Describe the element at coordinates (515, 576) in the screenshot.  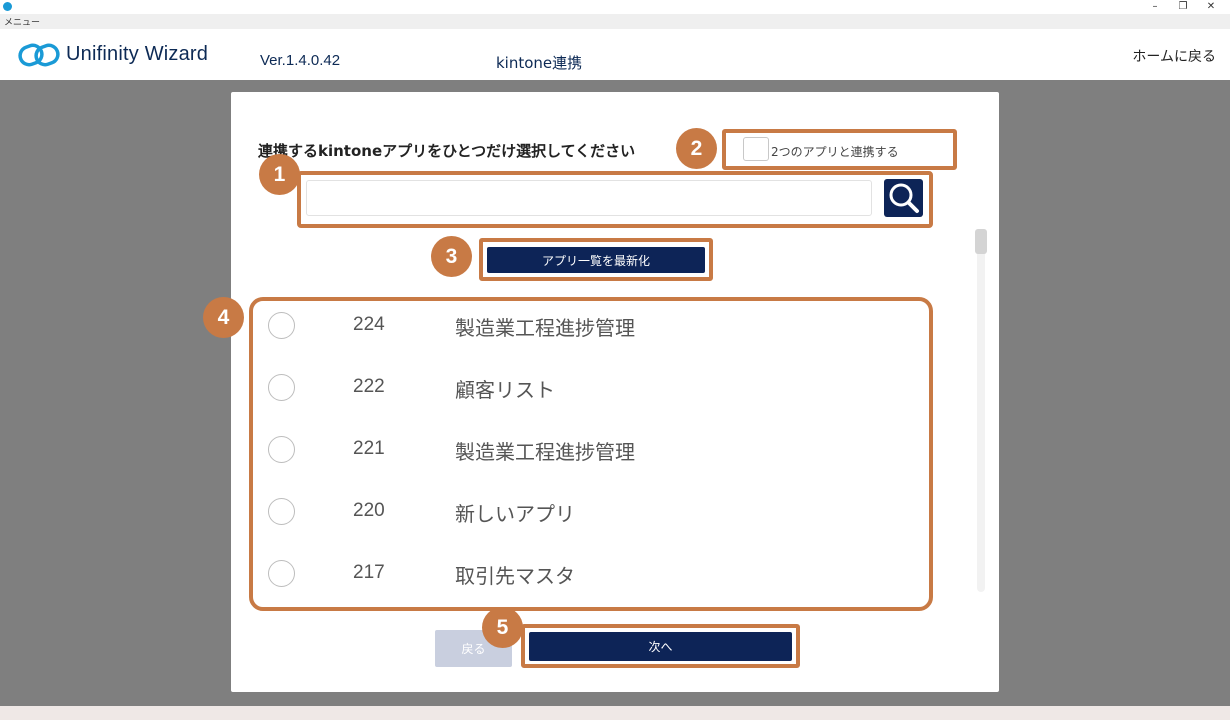
I see `app-name: 取引先マスタ` at that location.